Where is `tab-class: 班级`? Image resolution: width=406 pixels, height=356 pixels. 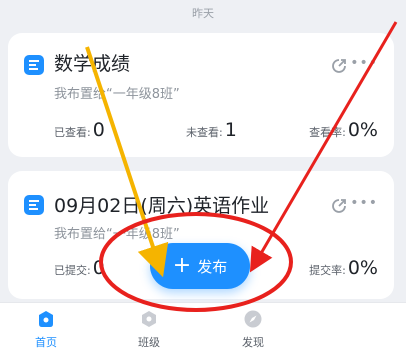
tab-class: 班级 is located at coordinates (149, 329).